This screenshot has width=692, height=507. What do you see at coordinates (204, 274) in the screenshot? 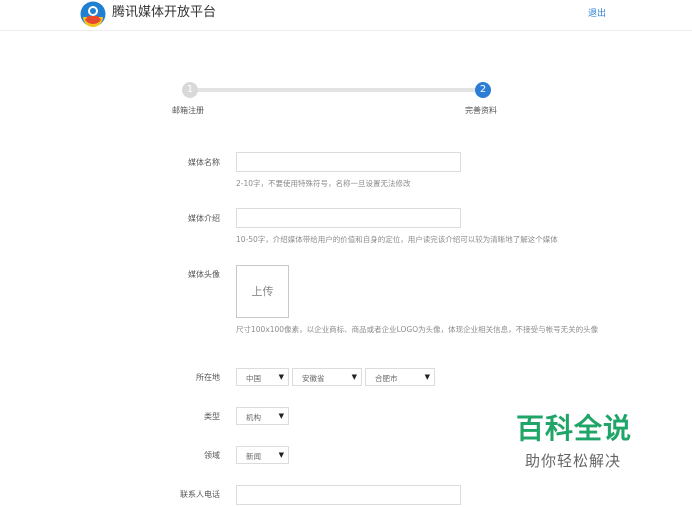
I see `media-avatar-label: 媒体头像` at bounding box center [204, 274].